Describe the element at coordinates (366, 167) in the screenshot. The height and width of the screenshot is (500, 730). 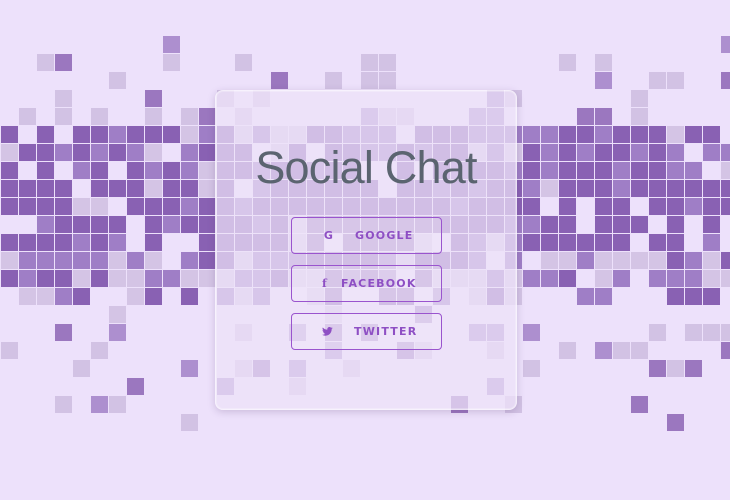
I see `app-title: Social Chat` at that location.